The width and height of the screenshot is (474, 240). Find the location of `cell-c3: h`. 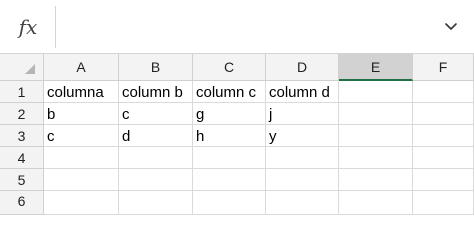

cell-c3: h is located at coordinates (229, 136).